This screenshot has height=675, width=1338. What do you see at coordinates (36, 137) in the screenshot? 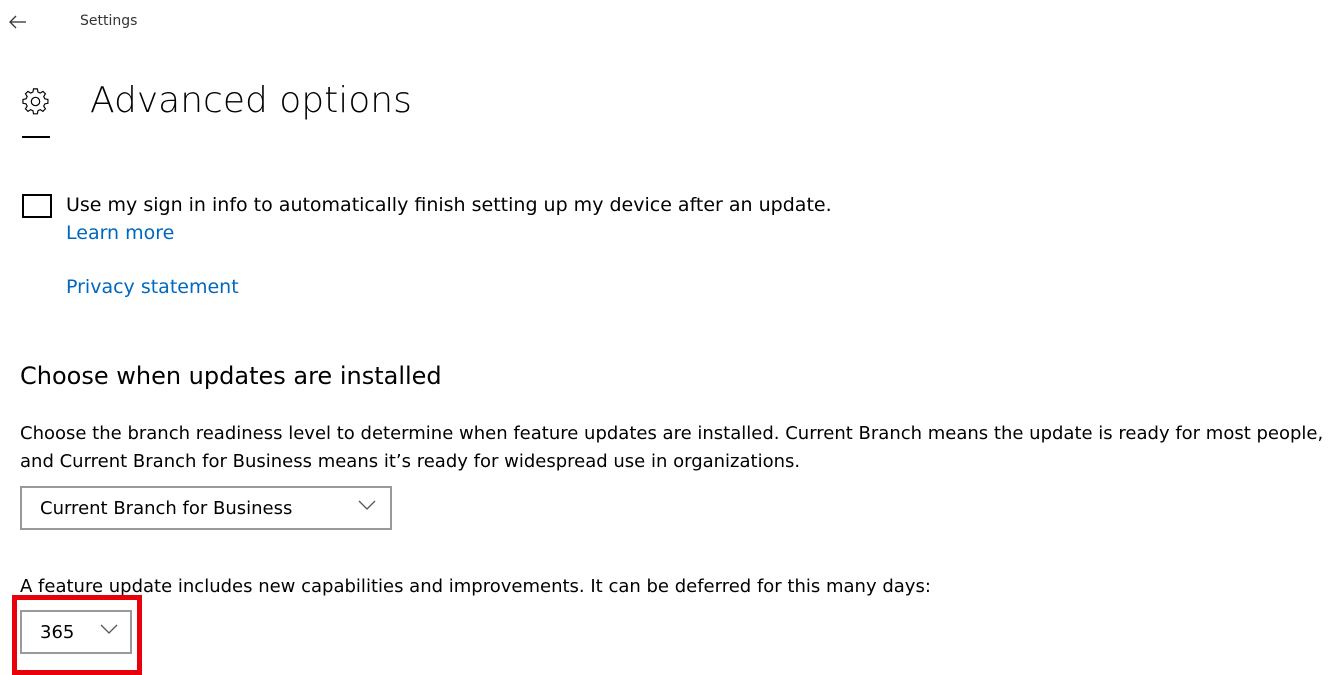
I see `header-underline` at bounding box center [36, 137].